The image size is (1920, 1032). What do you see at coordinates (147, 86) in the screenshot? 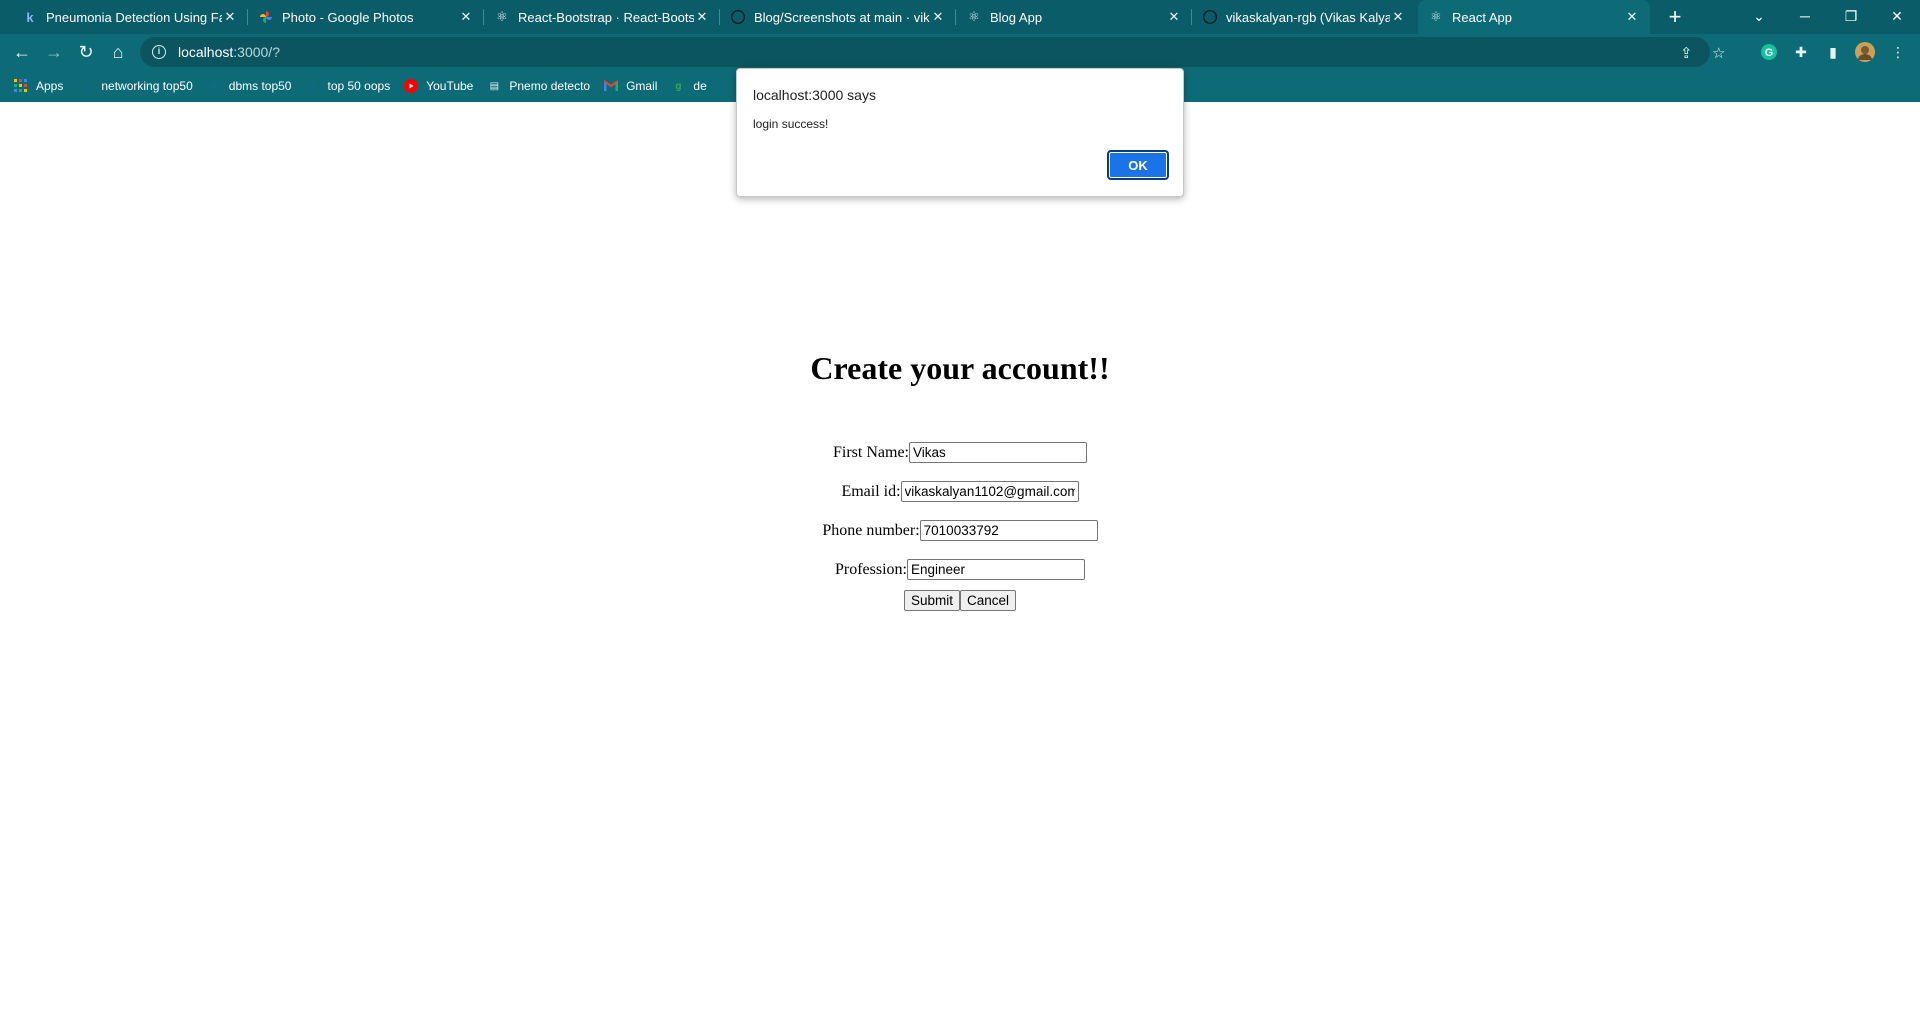
I see `bookmark-label: networking top50` at bounding box center [147, 86].